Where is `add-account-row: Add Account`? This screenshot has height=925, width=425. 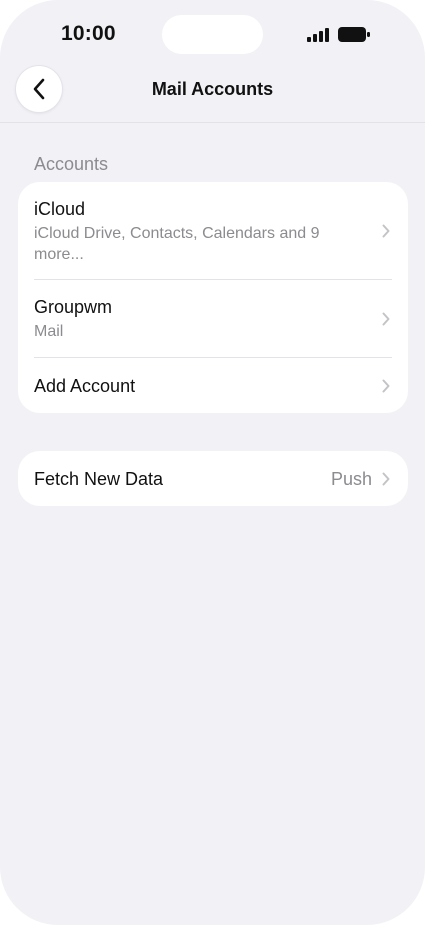 add-account-row: Add Account is located at coordinates (213, 385).